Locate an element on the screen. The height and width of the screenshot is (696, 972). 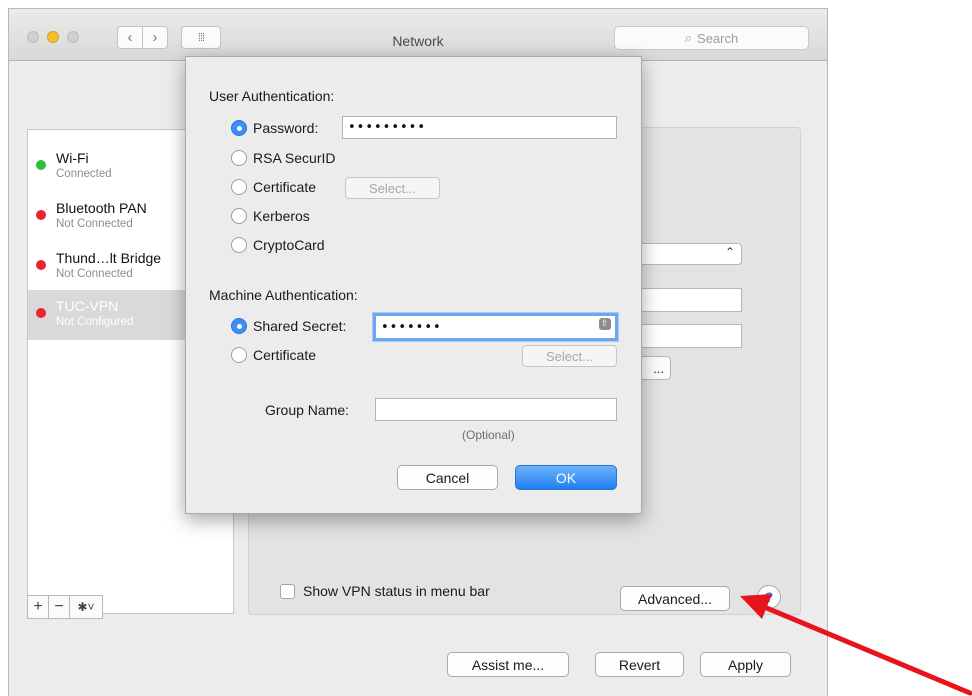
annotation-arrow is located at coordinates (856, 645).